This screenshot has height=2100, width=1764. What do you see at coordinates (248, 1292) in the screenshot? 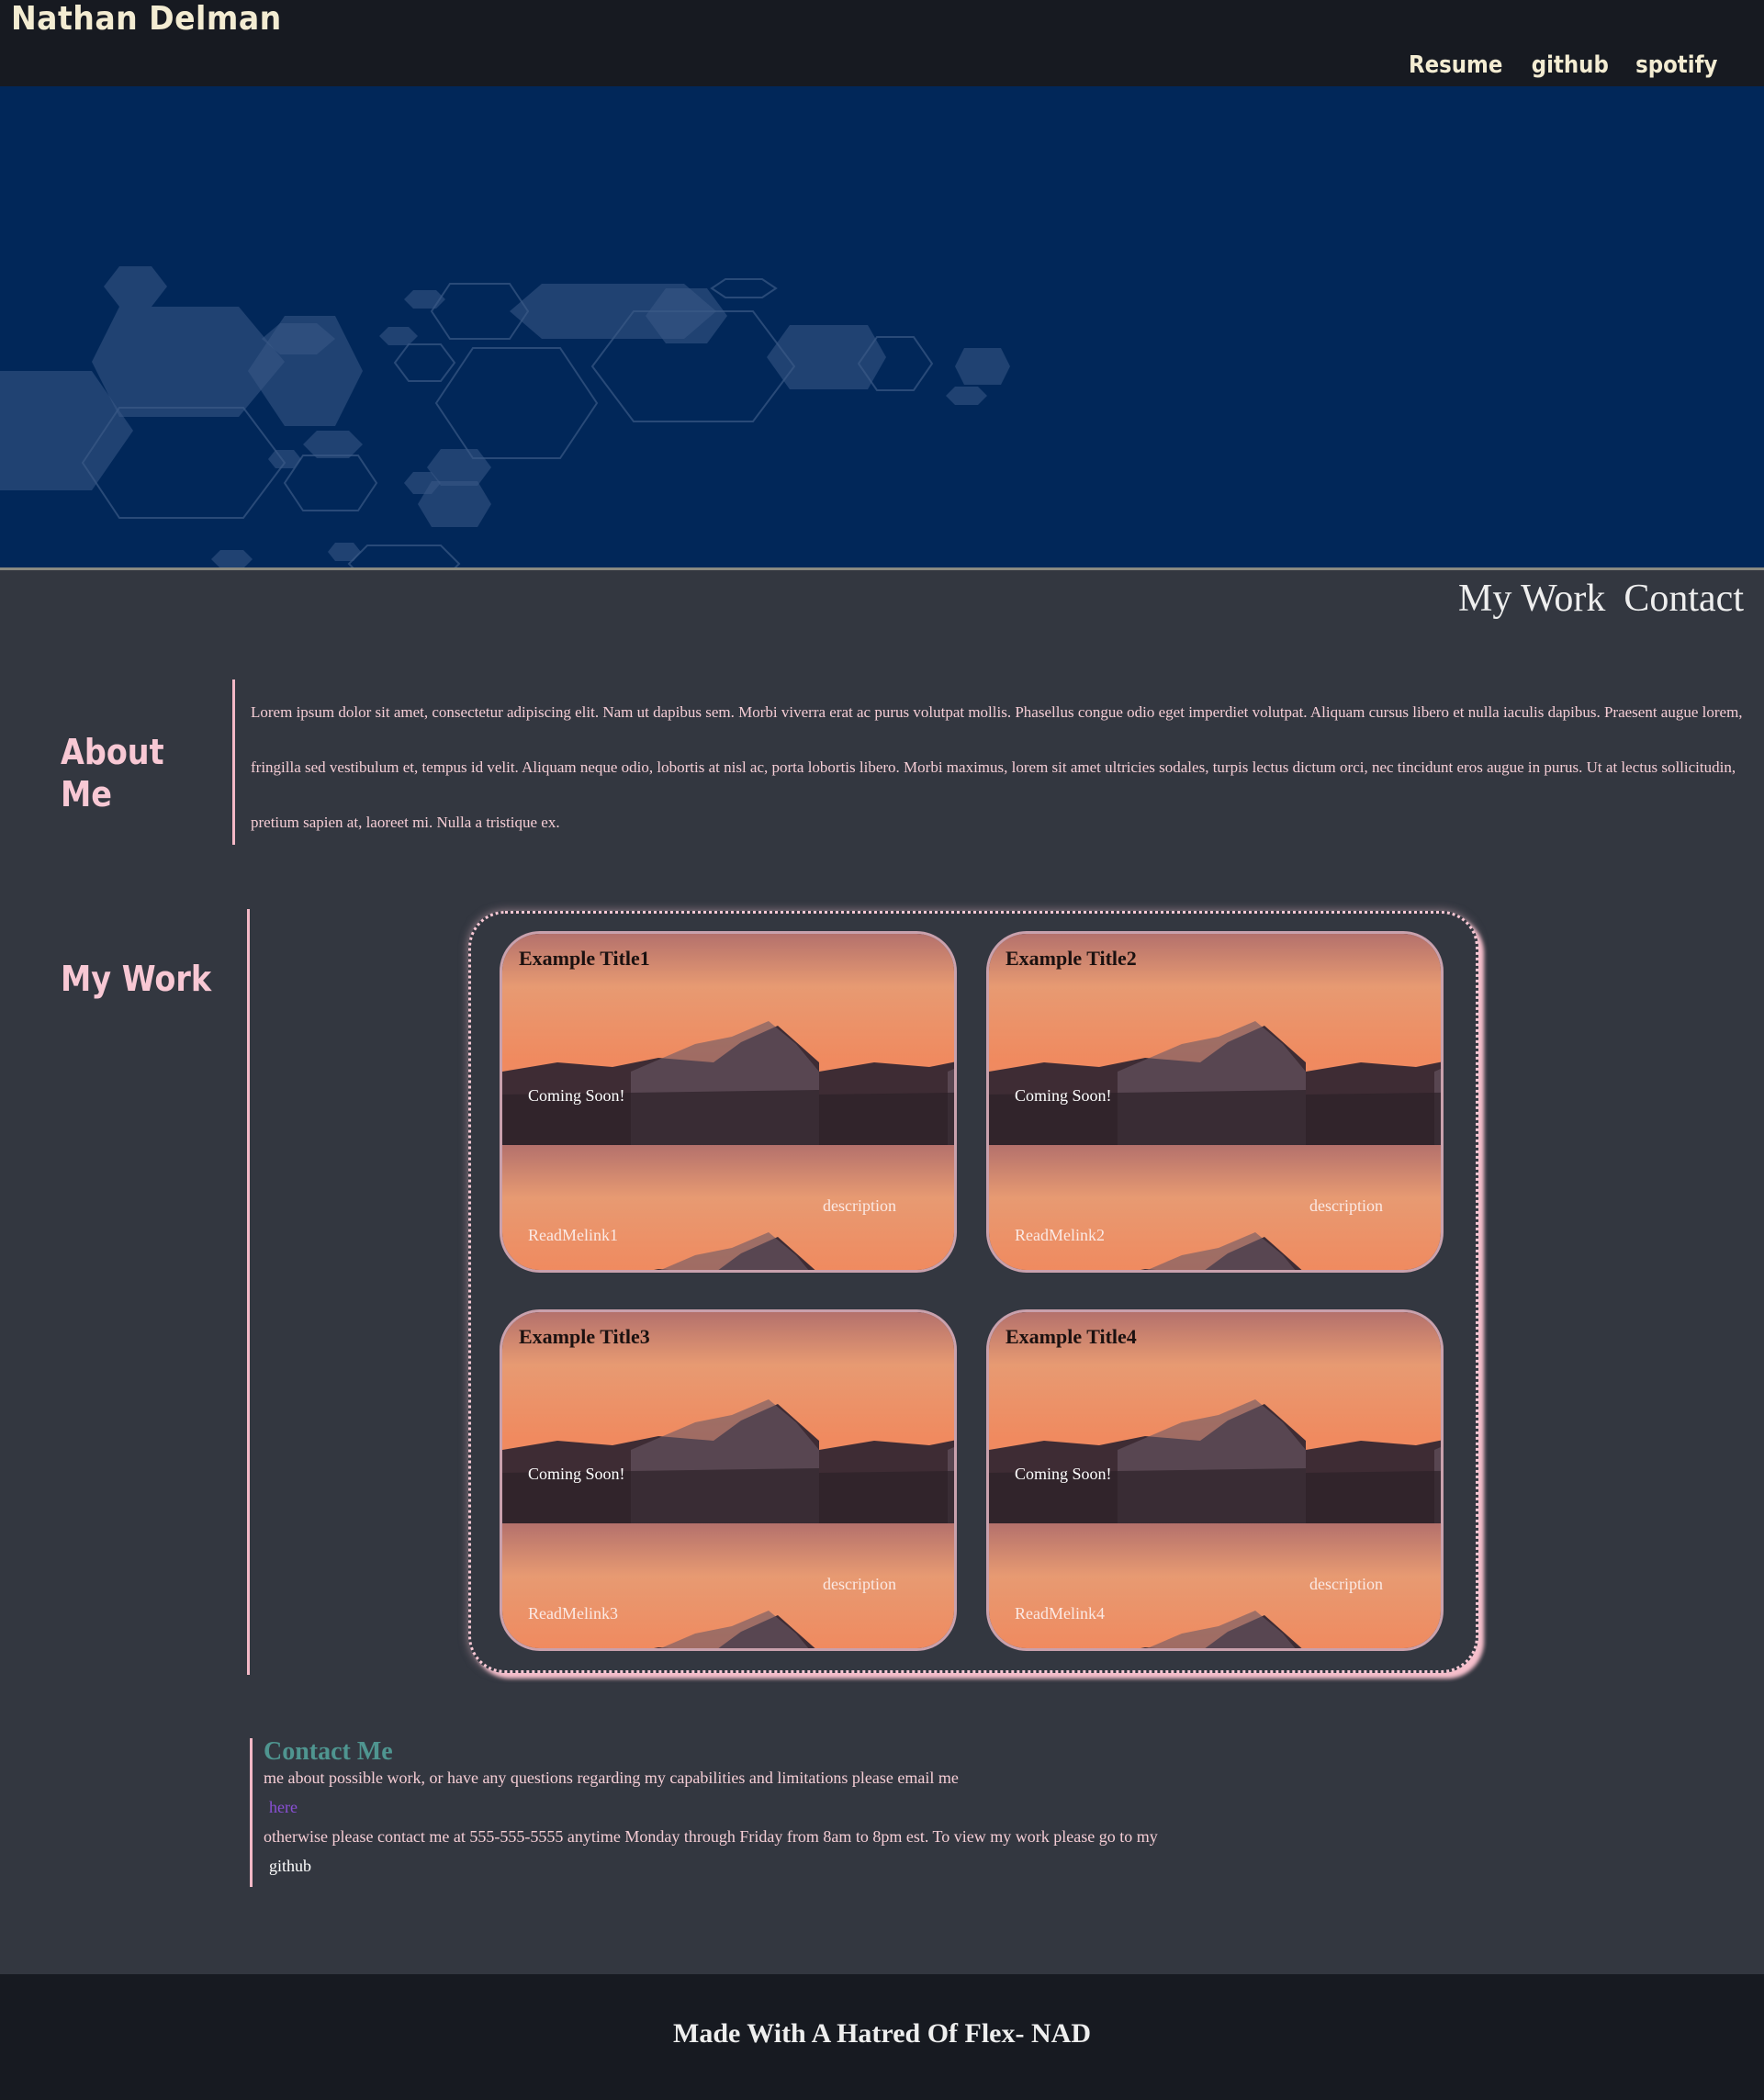
I see `work-divider` at bounding box center [248, 1292].